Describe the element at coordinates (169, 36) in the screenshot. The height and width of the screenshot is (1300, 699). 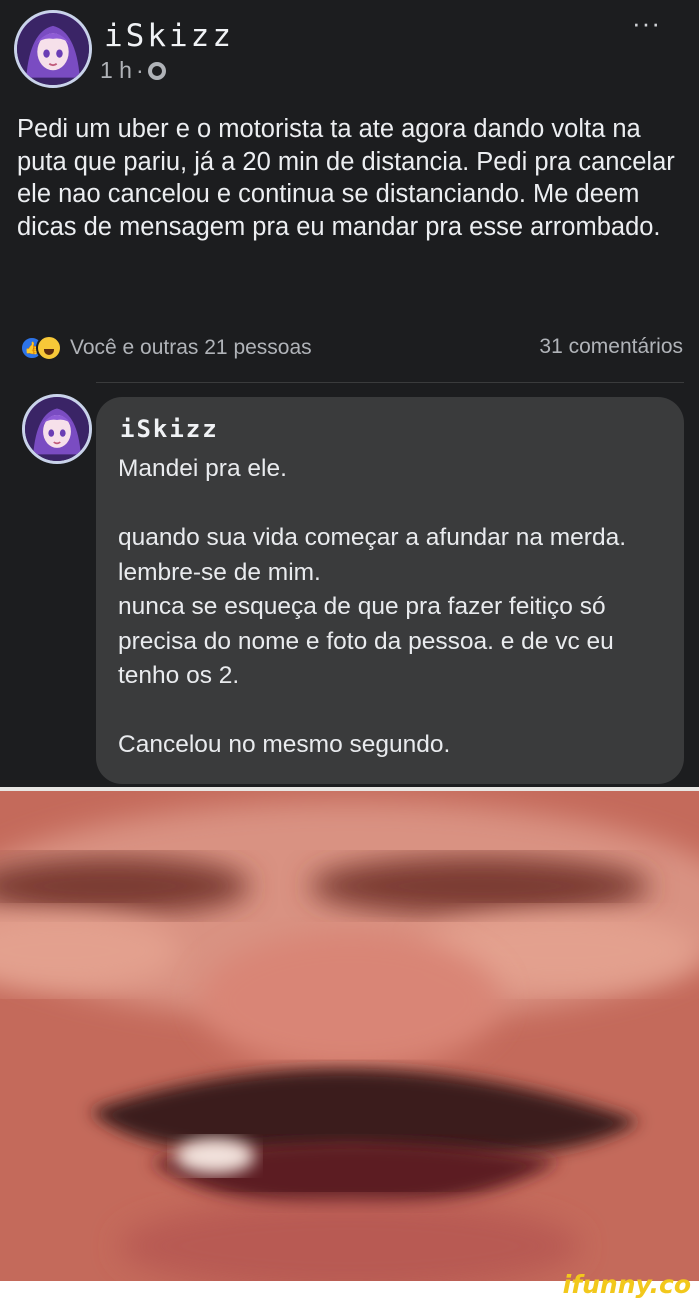
I see `post-author: iSkizz` at that location.